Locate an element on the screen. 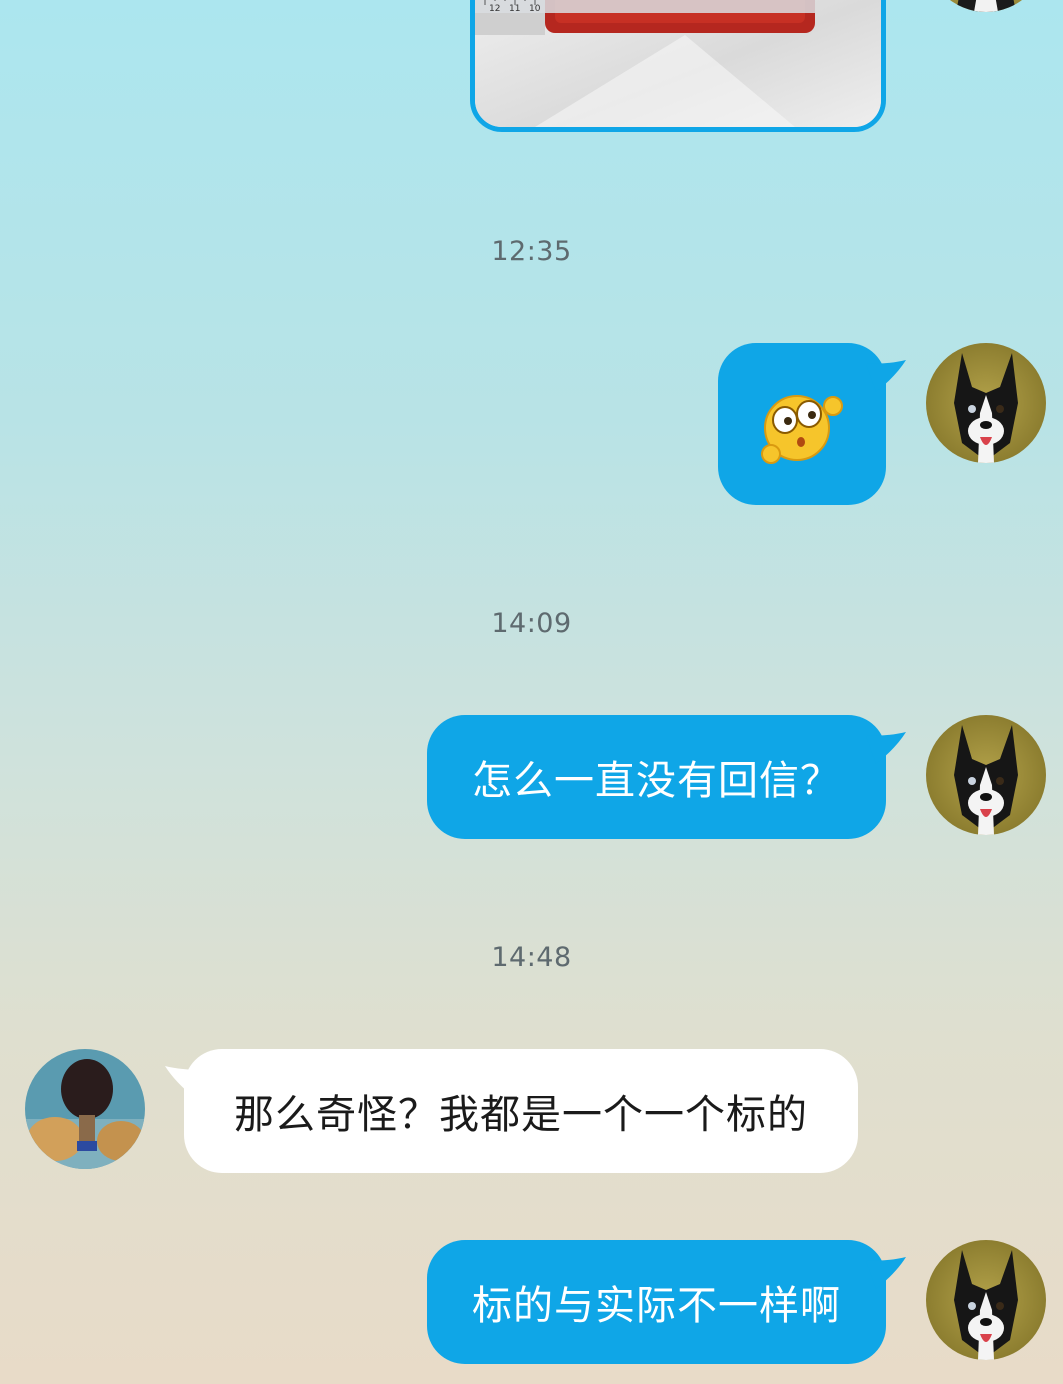  message-text: 那么奇怪？我都是一个一个标的 is located at coordinates (521, 1115).